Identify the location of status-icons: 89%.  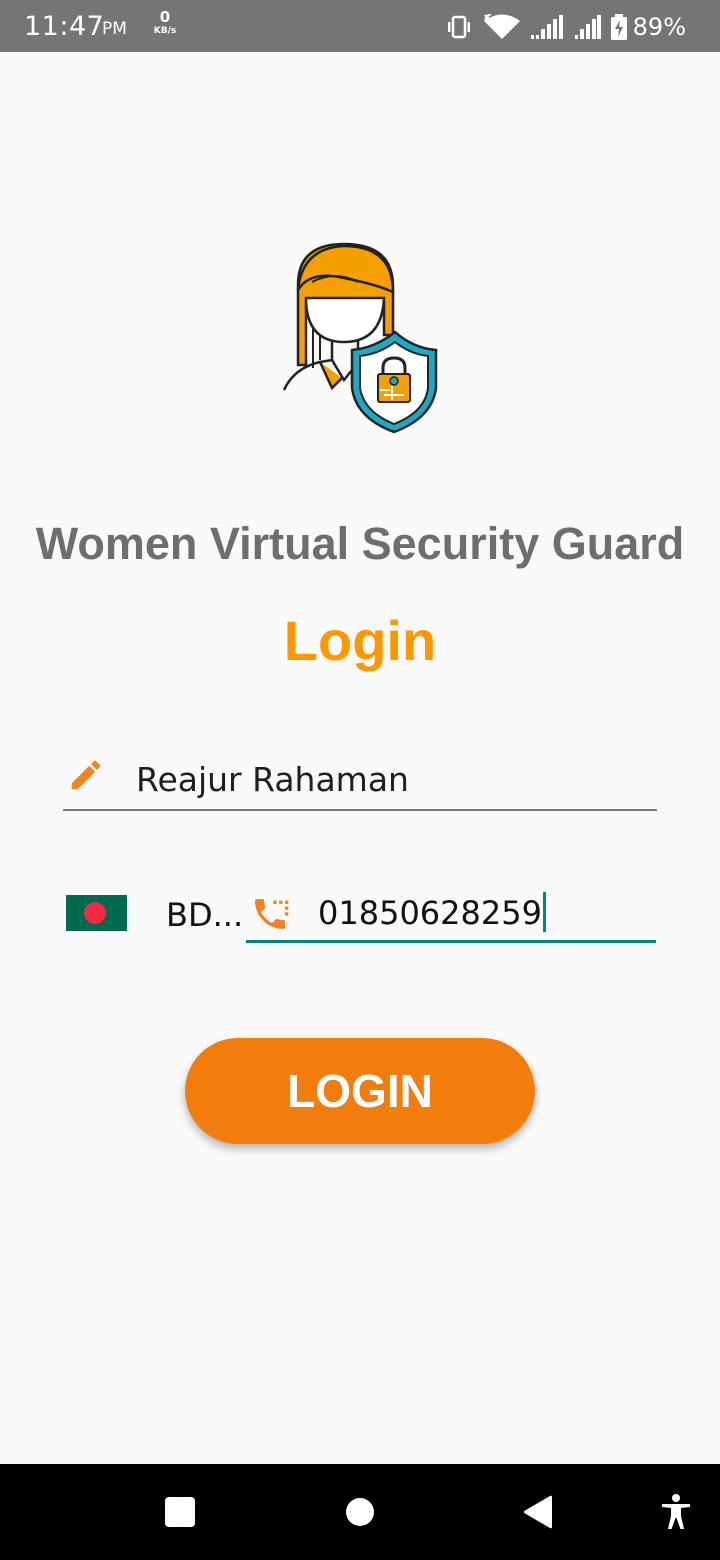
(565, 27).